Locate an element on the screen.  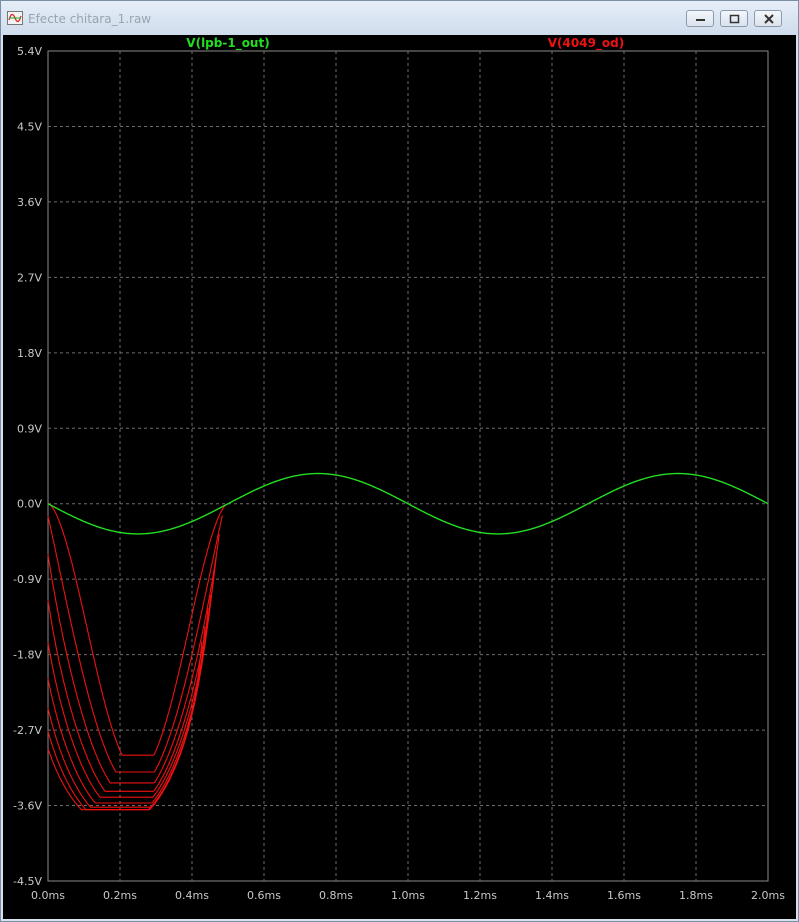
maximize-icon is located at coordinates (734, 19).